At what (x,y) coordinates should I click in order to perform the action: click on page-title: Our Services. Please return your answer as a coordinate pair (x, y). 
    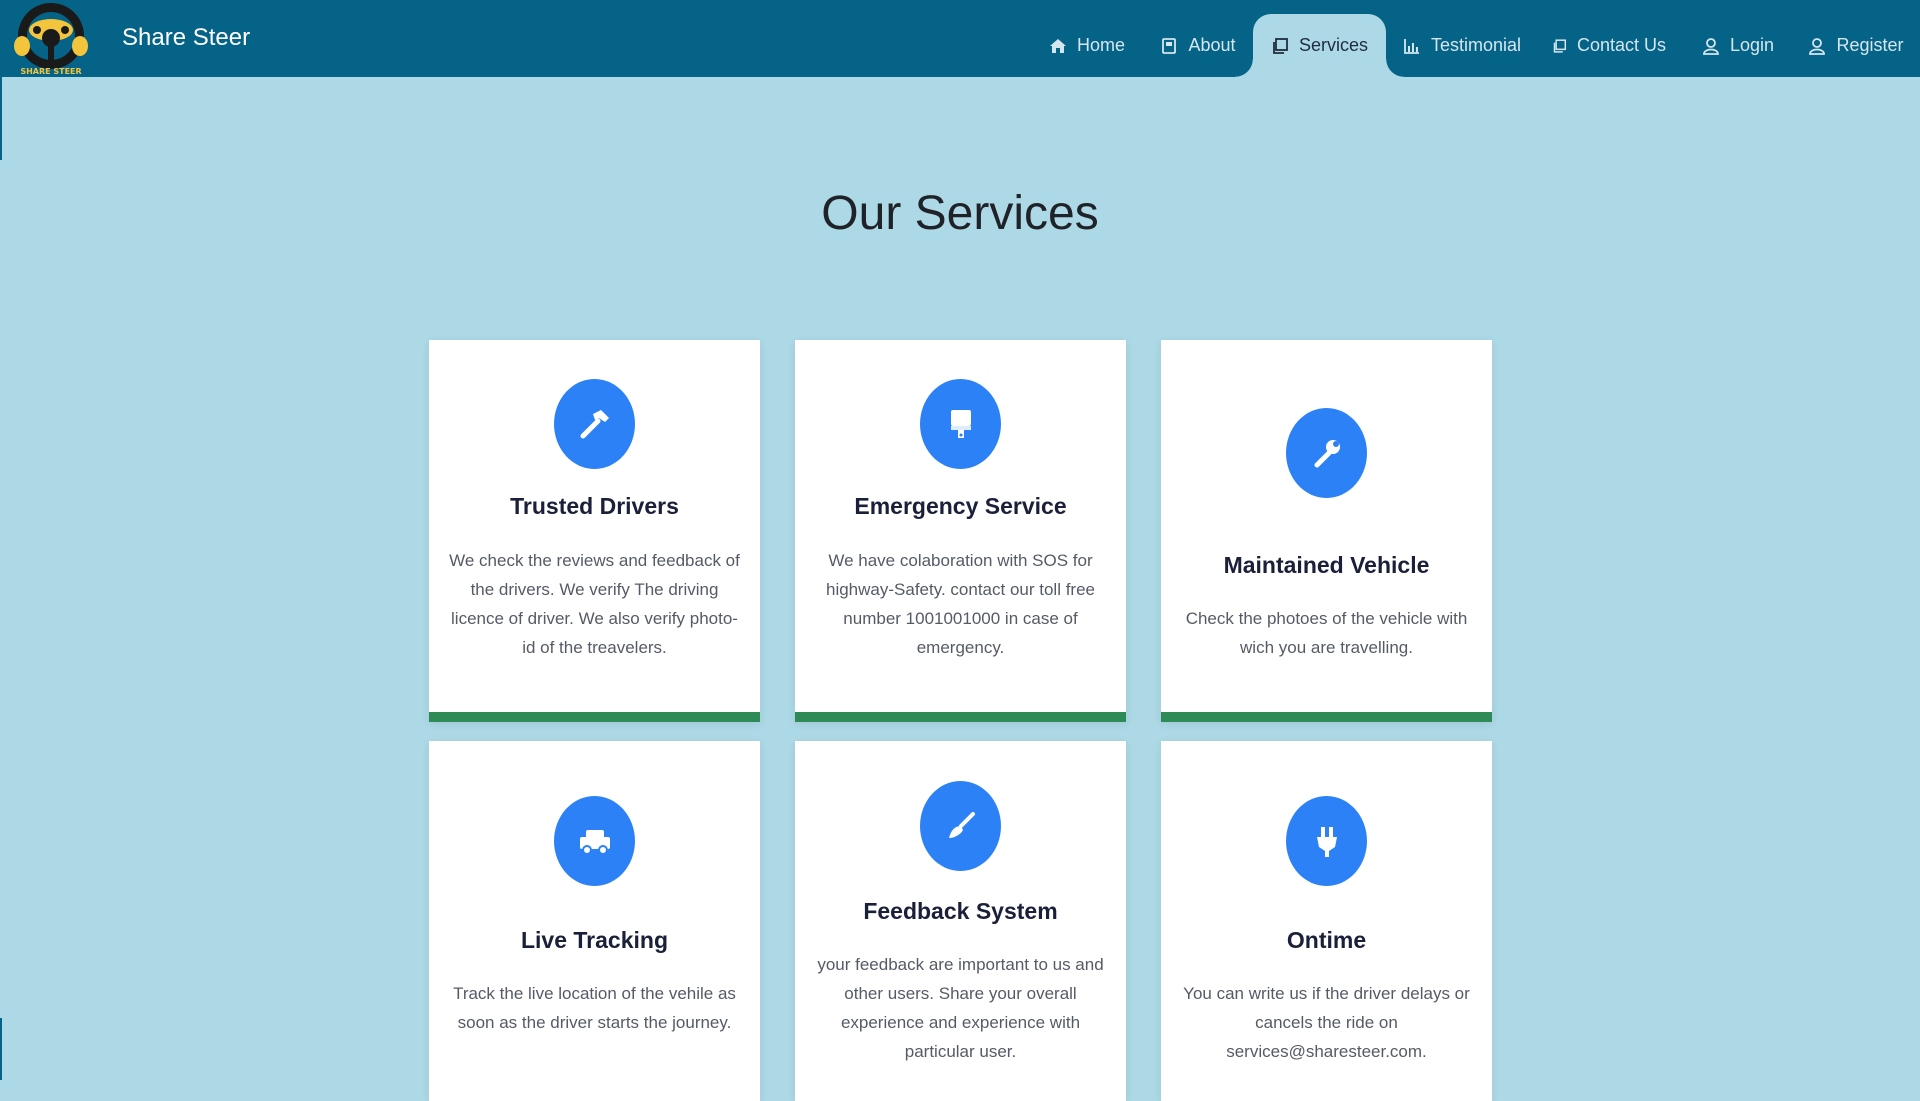
    Looking at the image, I should click on (960, 213).